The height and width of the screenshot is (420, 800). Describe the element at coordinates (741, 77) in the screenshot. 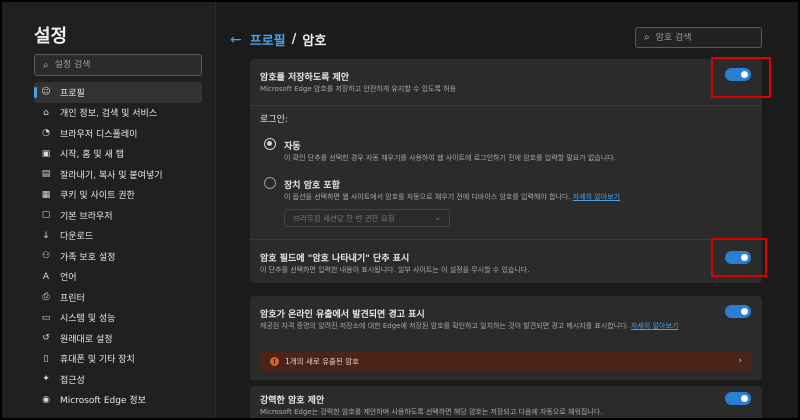

I see `highlight-box-offer-save` at that location.